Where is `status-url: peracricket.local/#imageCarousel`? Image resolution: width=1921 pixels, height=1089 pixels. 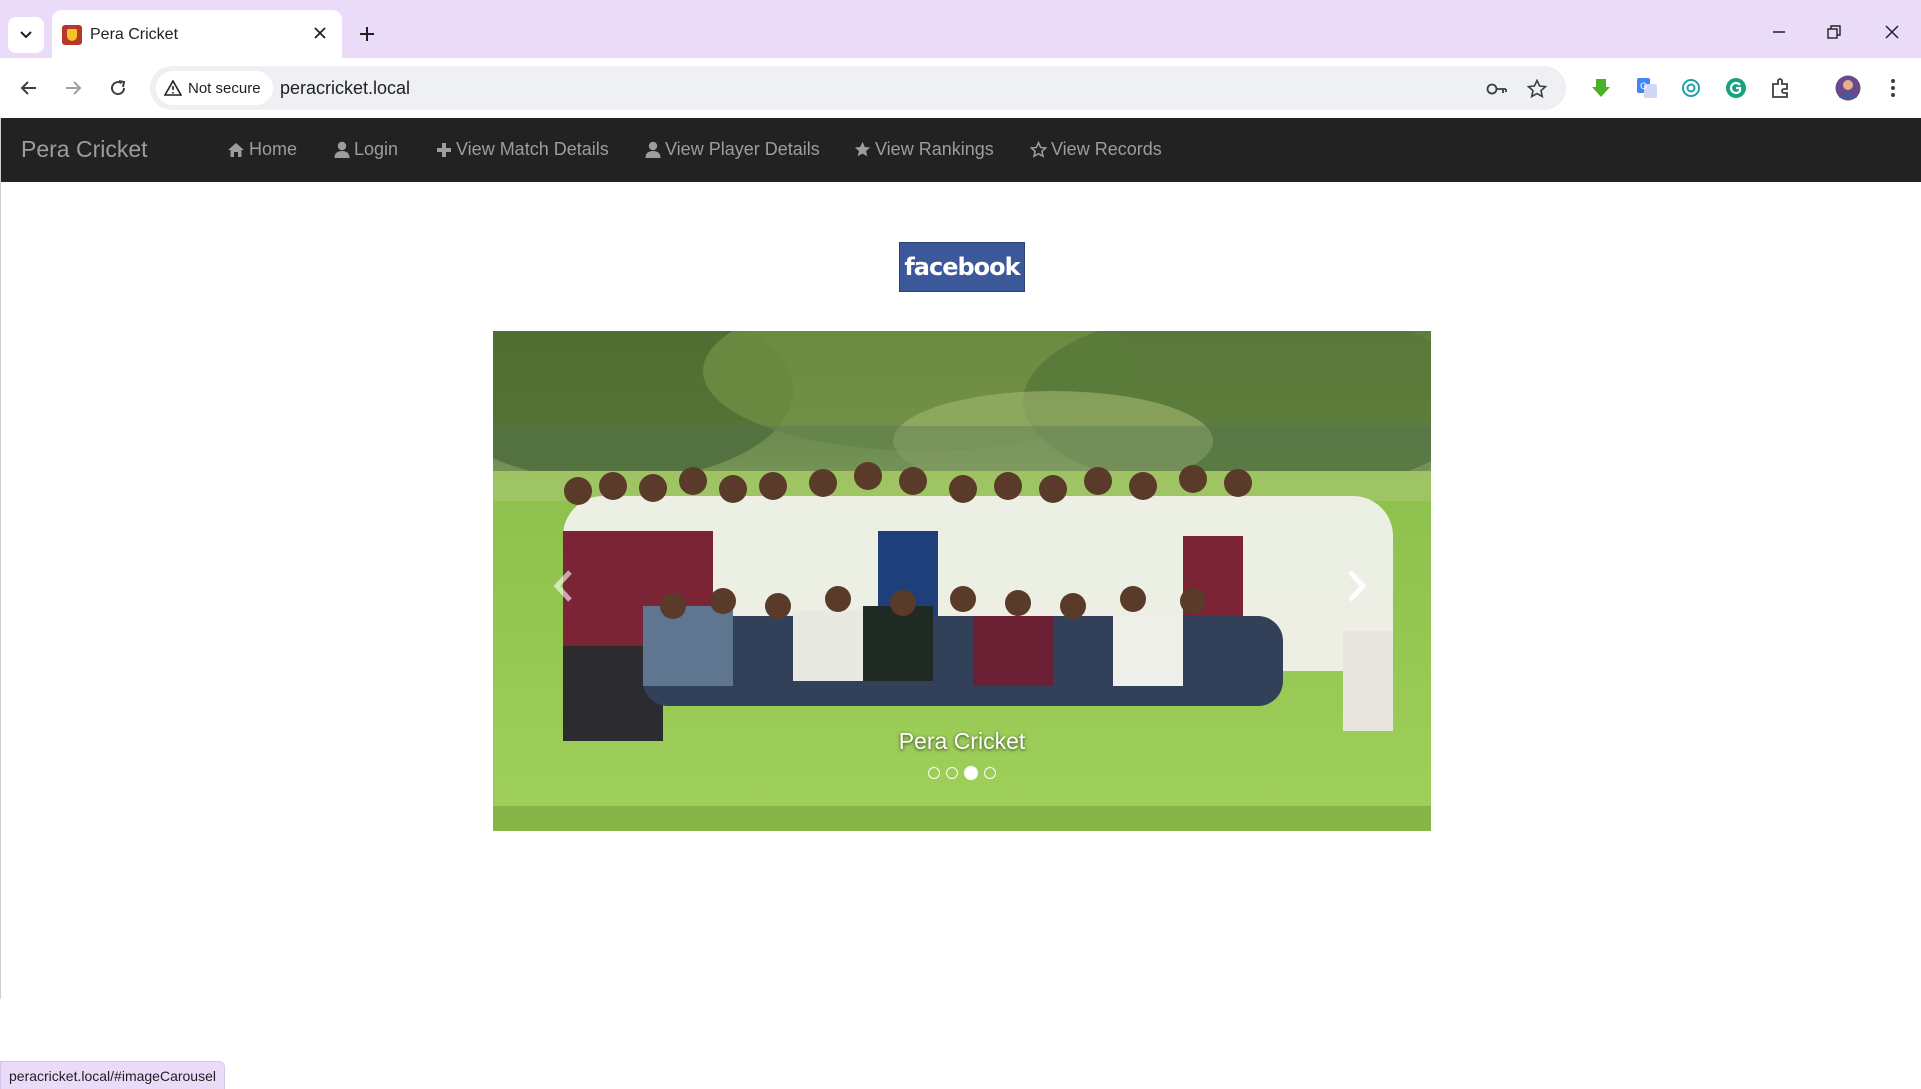
status-url: peracricket.local/#imageCarousel is located at coordinates (112, 1075).